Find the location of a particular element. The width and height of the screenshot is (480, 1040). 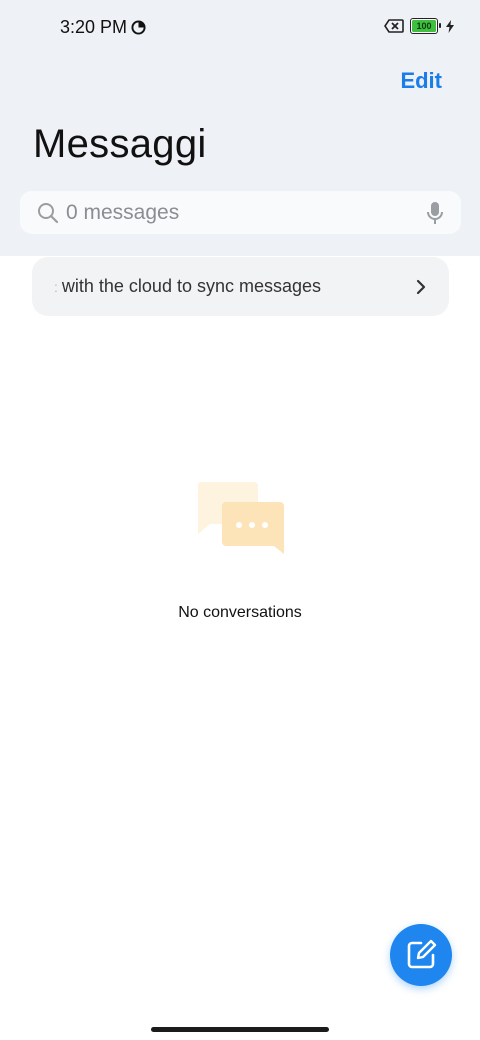

battery-level: 100 is located at coordinates (424, 26).